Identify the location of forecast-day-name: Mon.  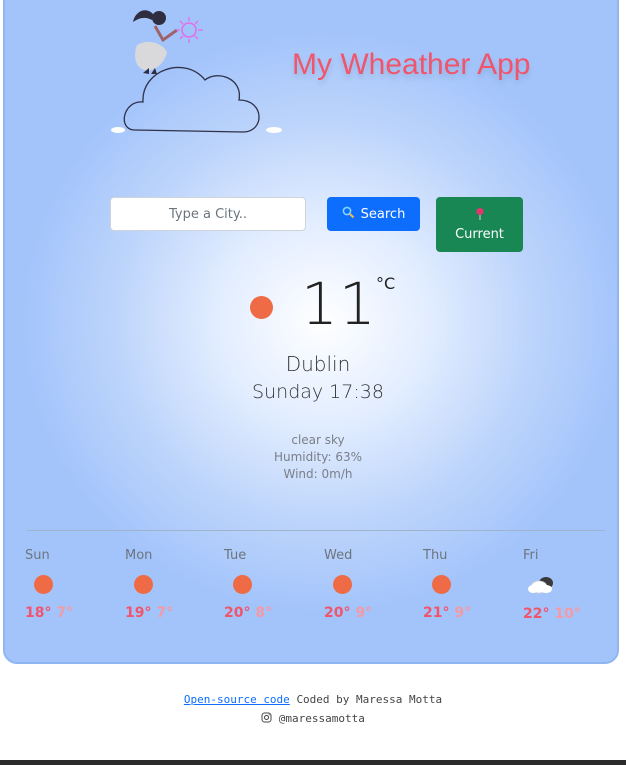
(139, 555).